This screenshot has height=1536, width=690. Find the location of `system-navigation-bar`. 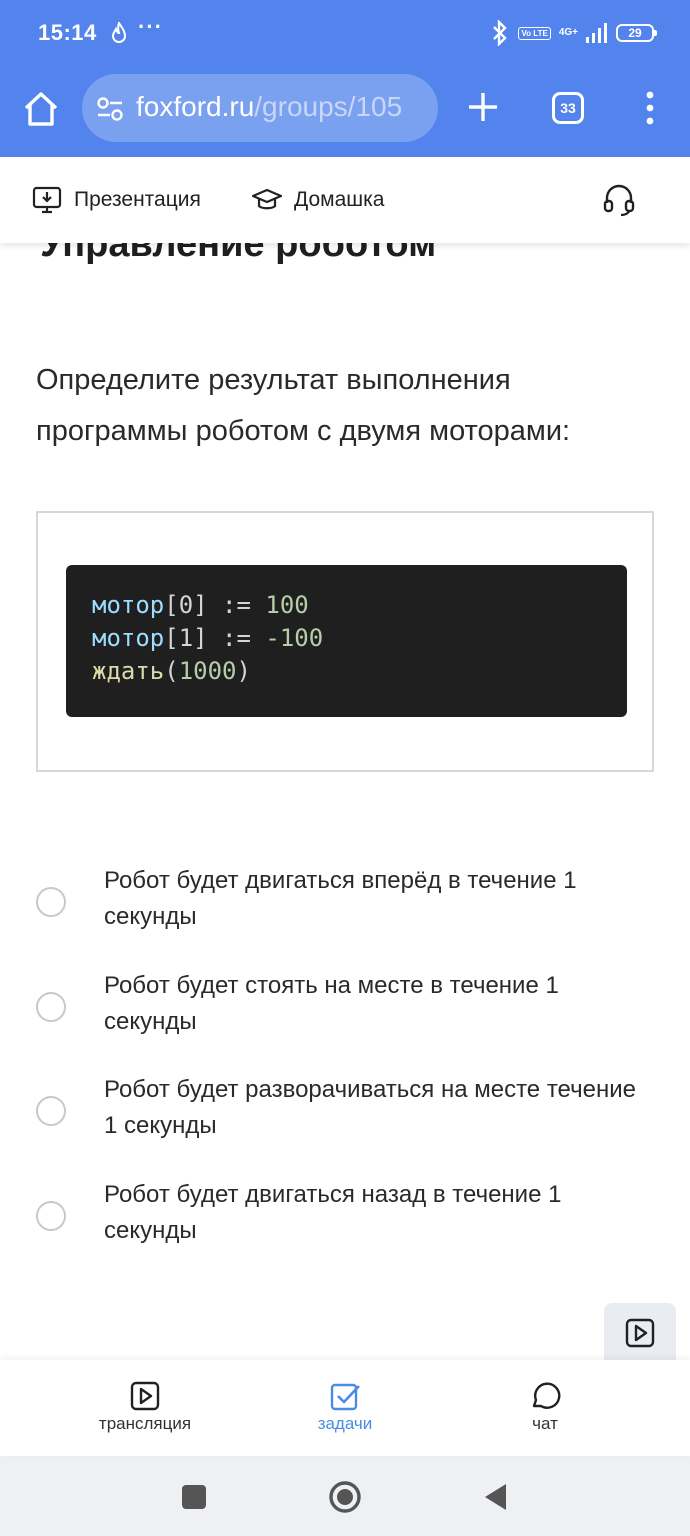

system-navigation-bar is located at coordinates (345, 1496).